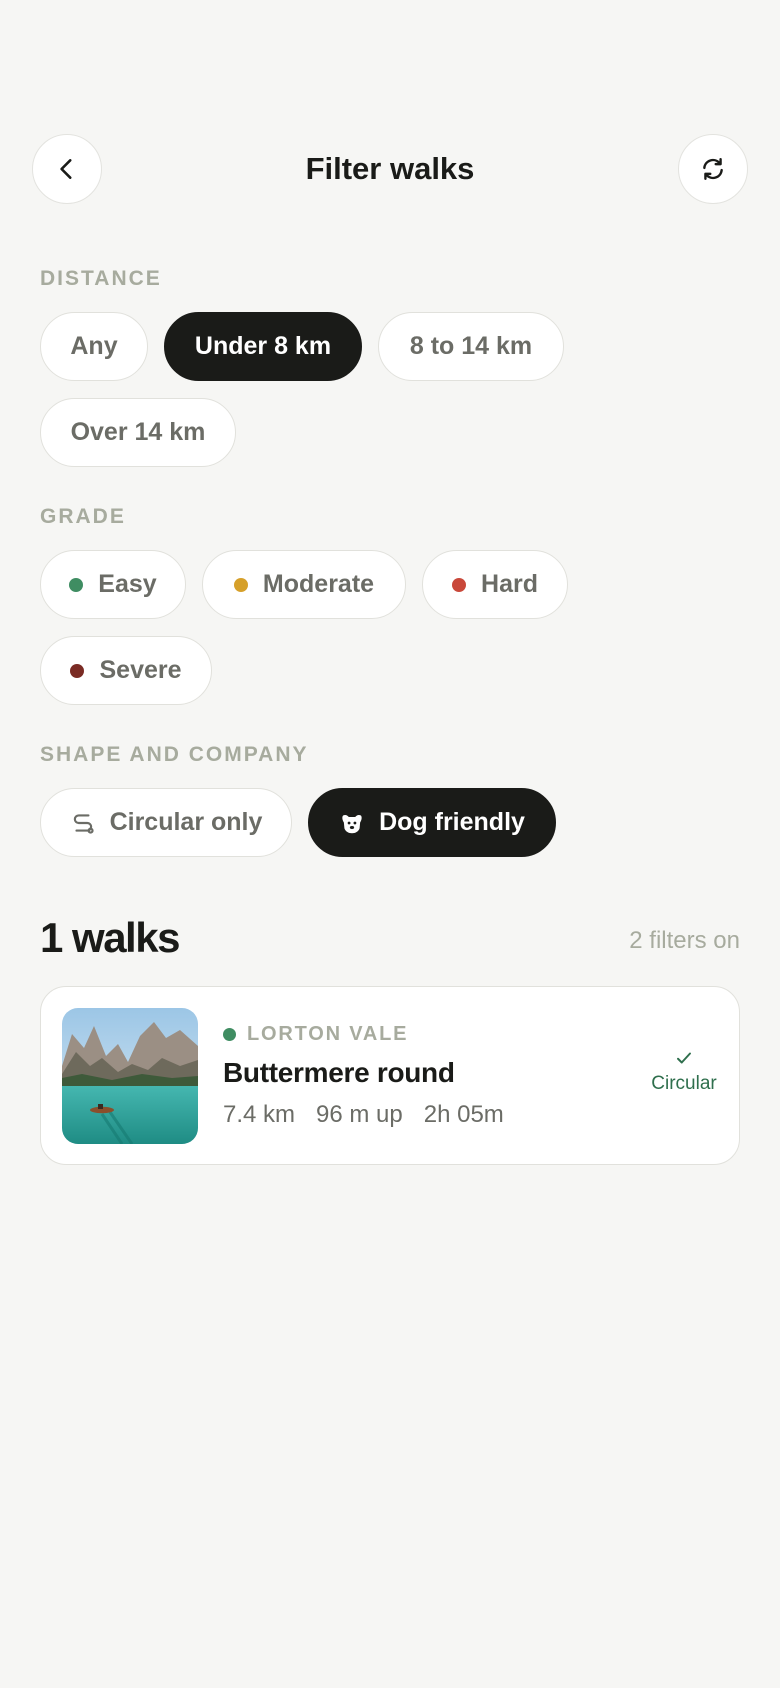 This screenshot has width=780, height=1688. I want to click on chip-label: 8 to 14 km, so click(471, 346).